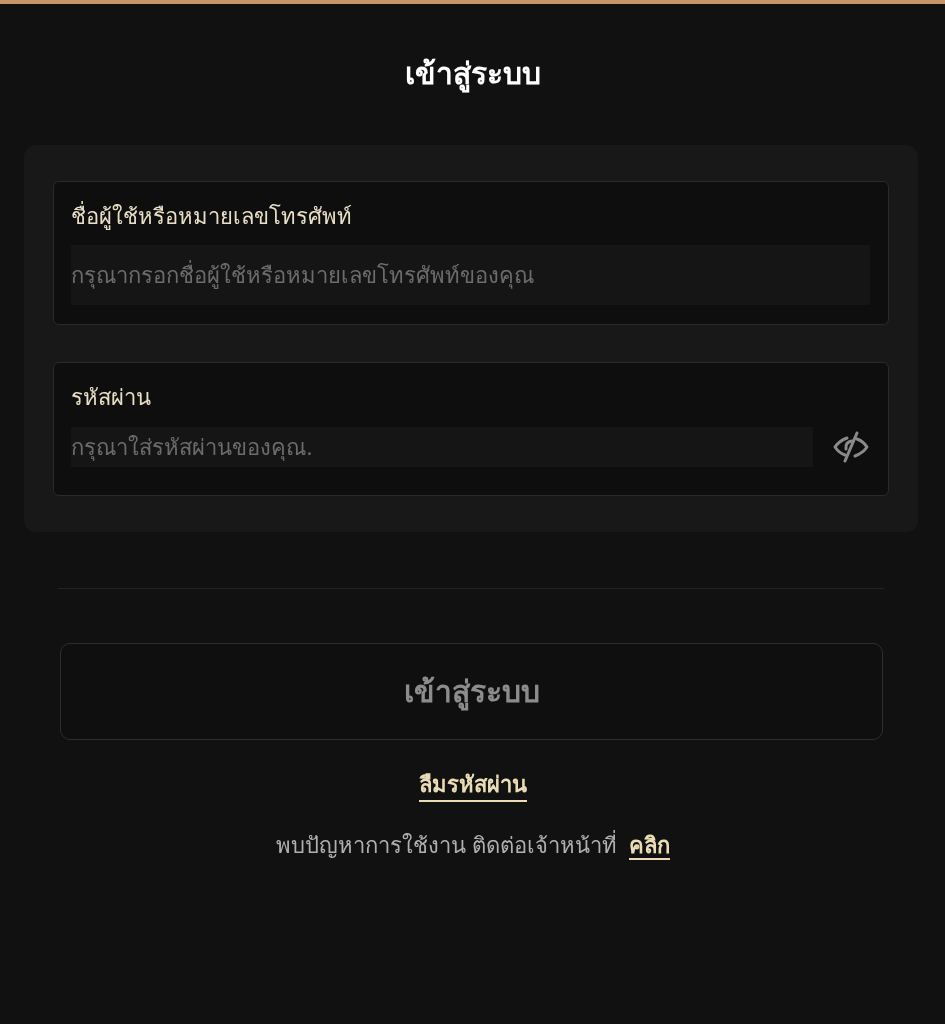  I want to click on forgot-password-link: ลืมรหัสผ่าน, so click(472, 786).